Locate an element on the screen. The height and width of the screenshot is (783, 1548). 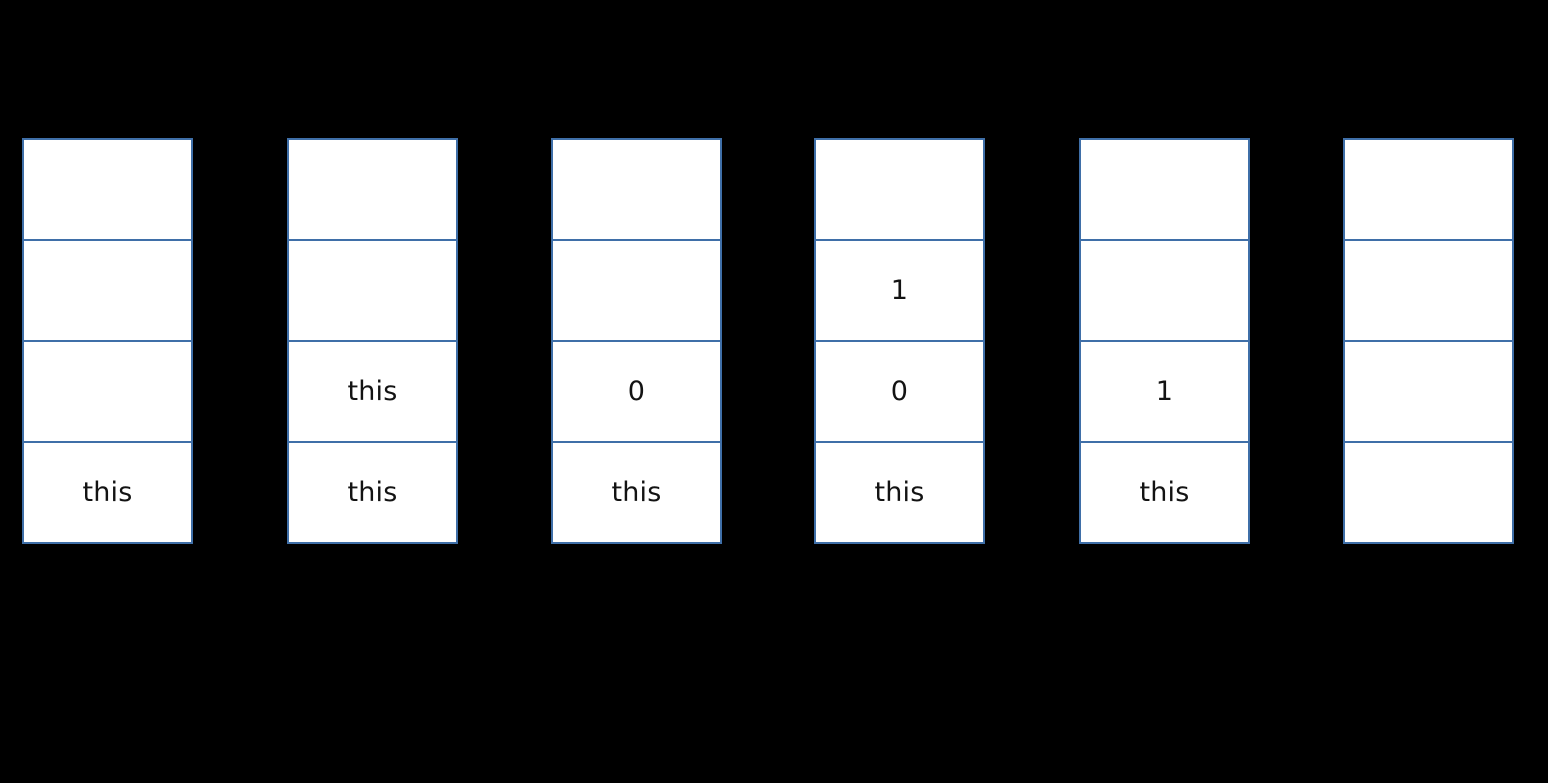
cell-c4-r4: this is located at coordinates (899, 492).